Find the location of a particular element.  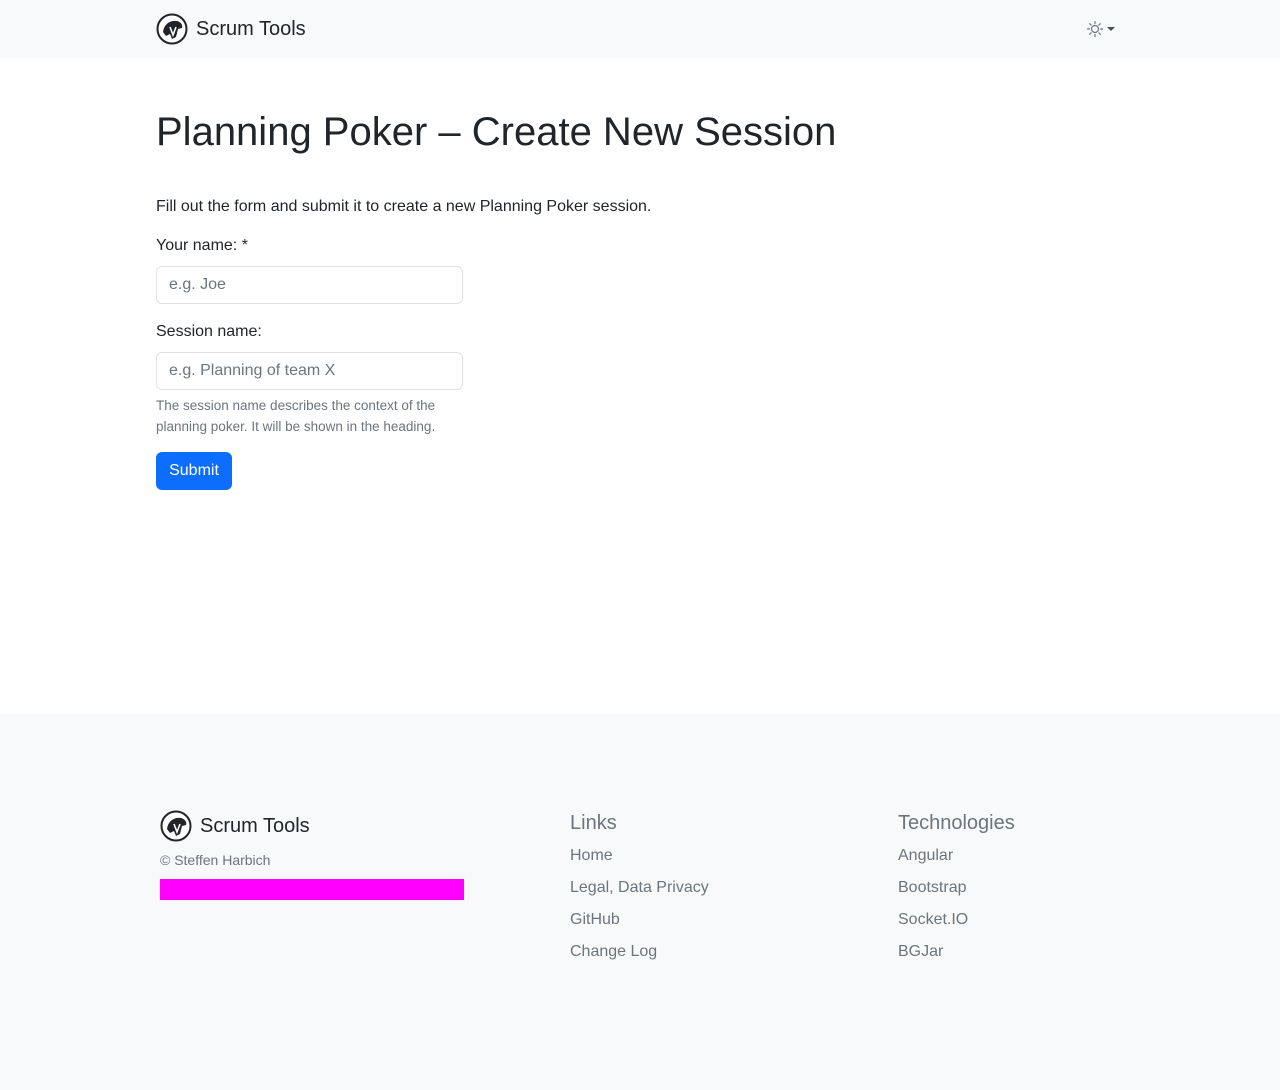

session-name-input is located at coordinates (309, 371).